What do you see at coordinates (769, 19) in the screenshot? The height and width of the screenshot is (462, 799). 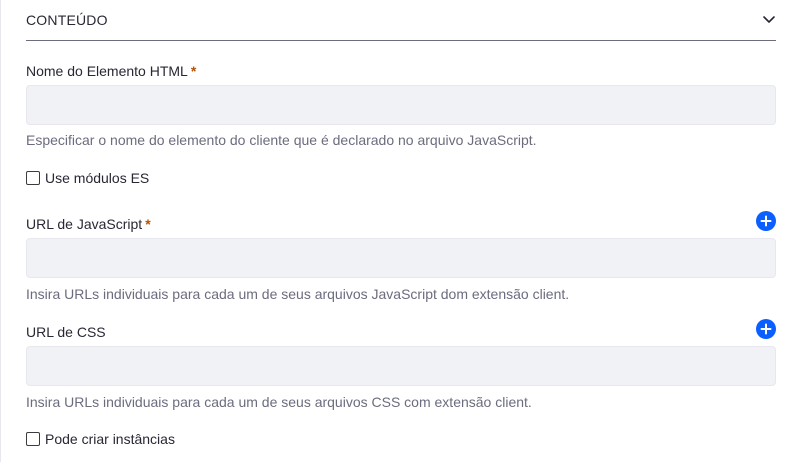 I see `chevron-down-icon` at bounding box center [769, 19].